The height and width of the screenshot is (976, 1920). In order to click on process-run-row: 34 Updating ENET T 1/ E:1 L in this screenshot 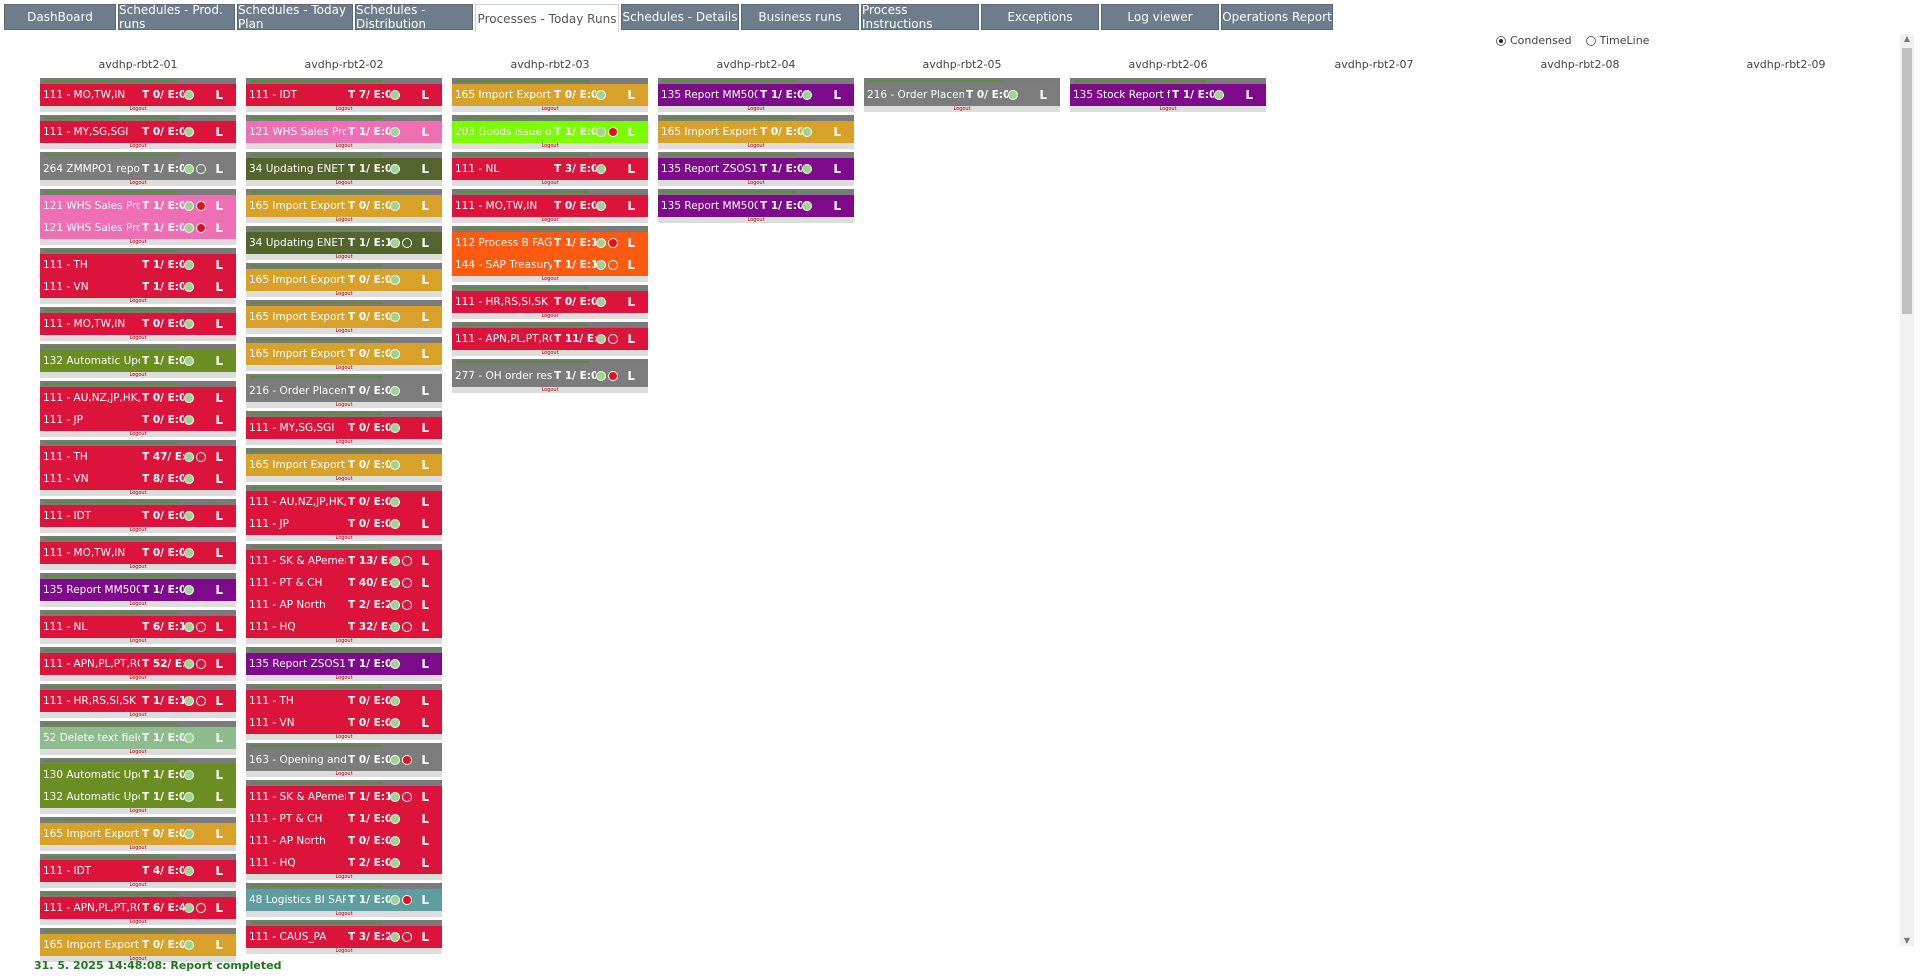, I will do `click(344, 243)`.